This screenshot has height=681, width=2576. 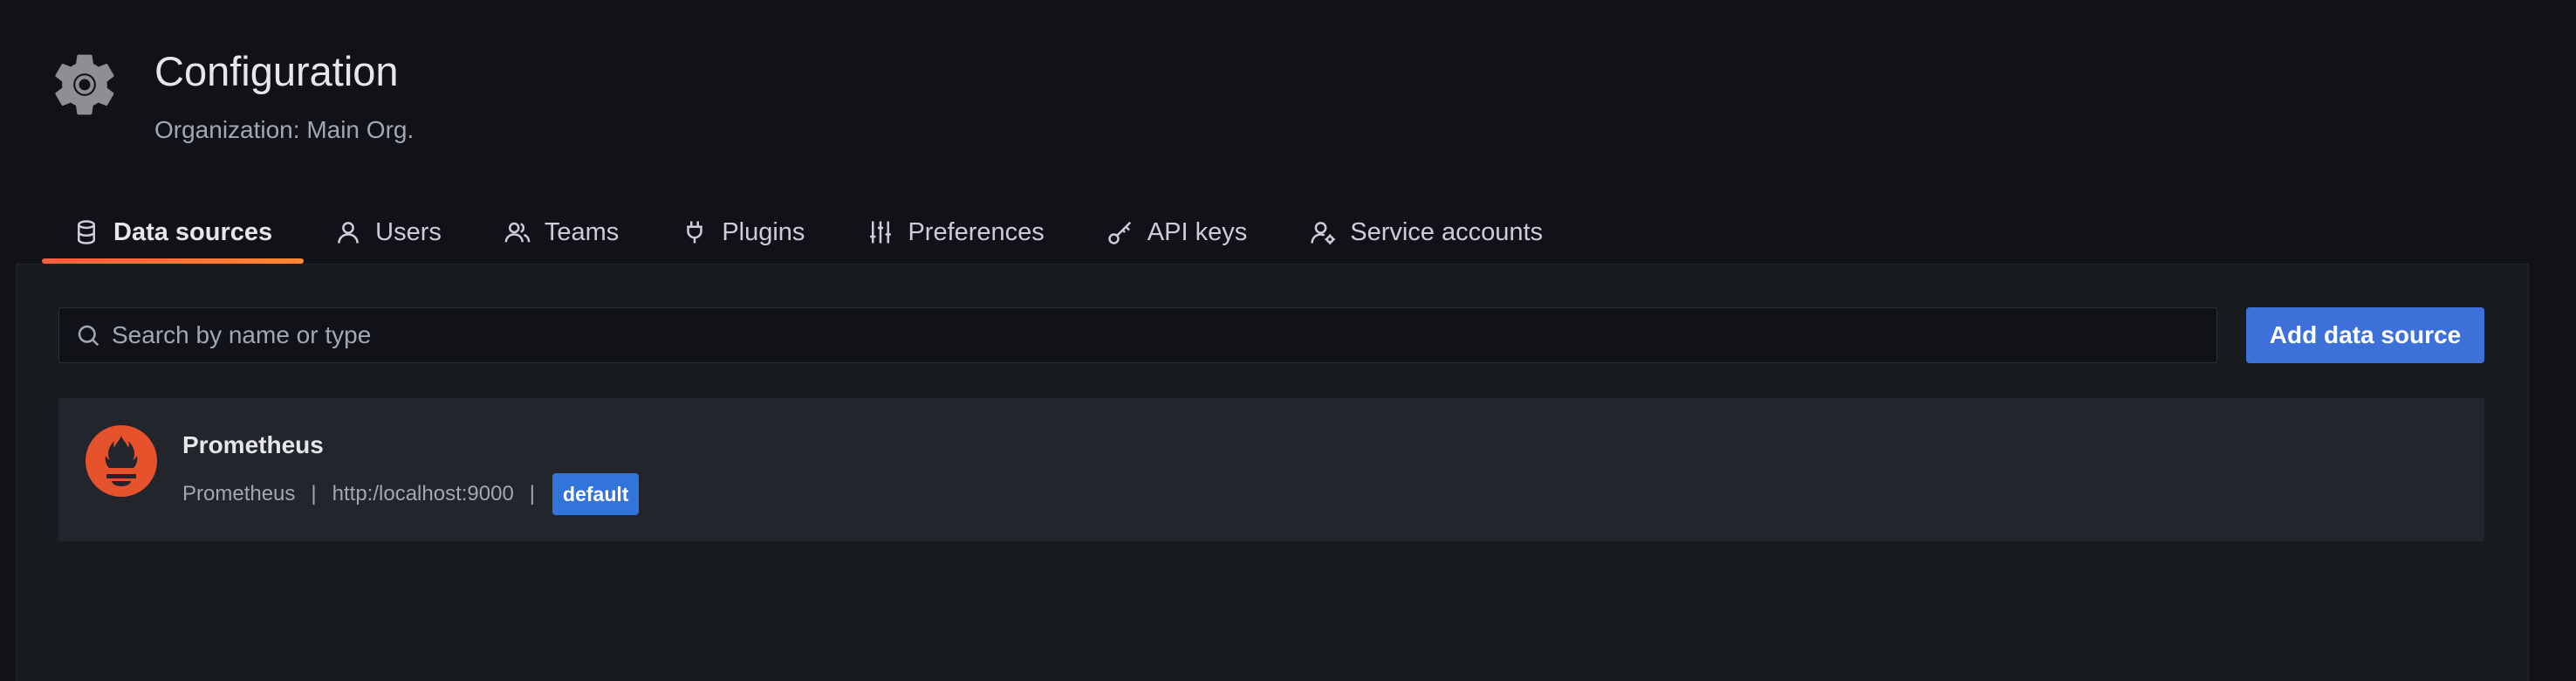 I want to click on tab-users: Users, so click(x=389, y=232).